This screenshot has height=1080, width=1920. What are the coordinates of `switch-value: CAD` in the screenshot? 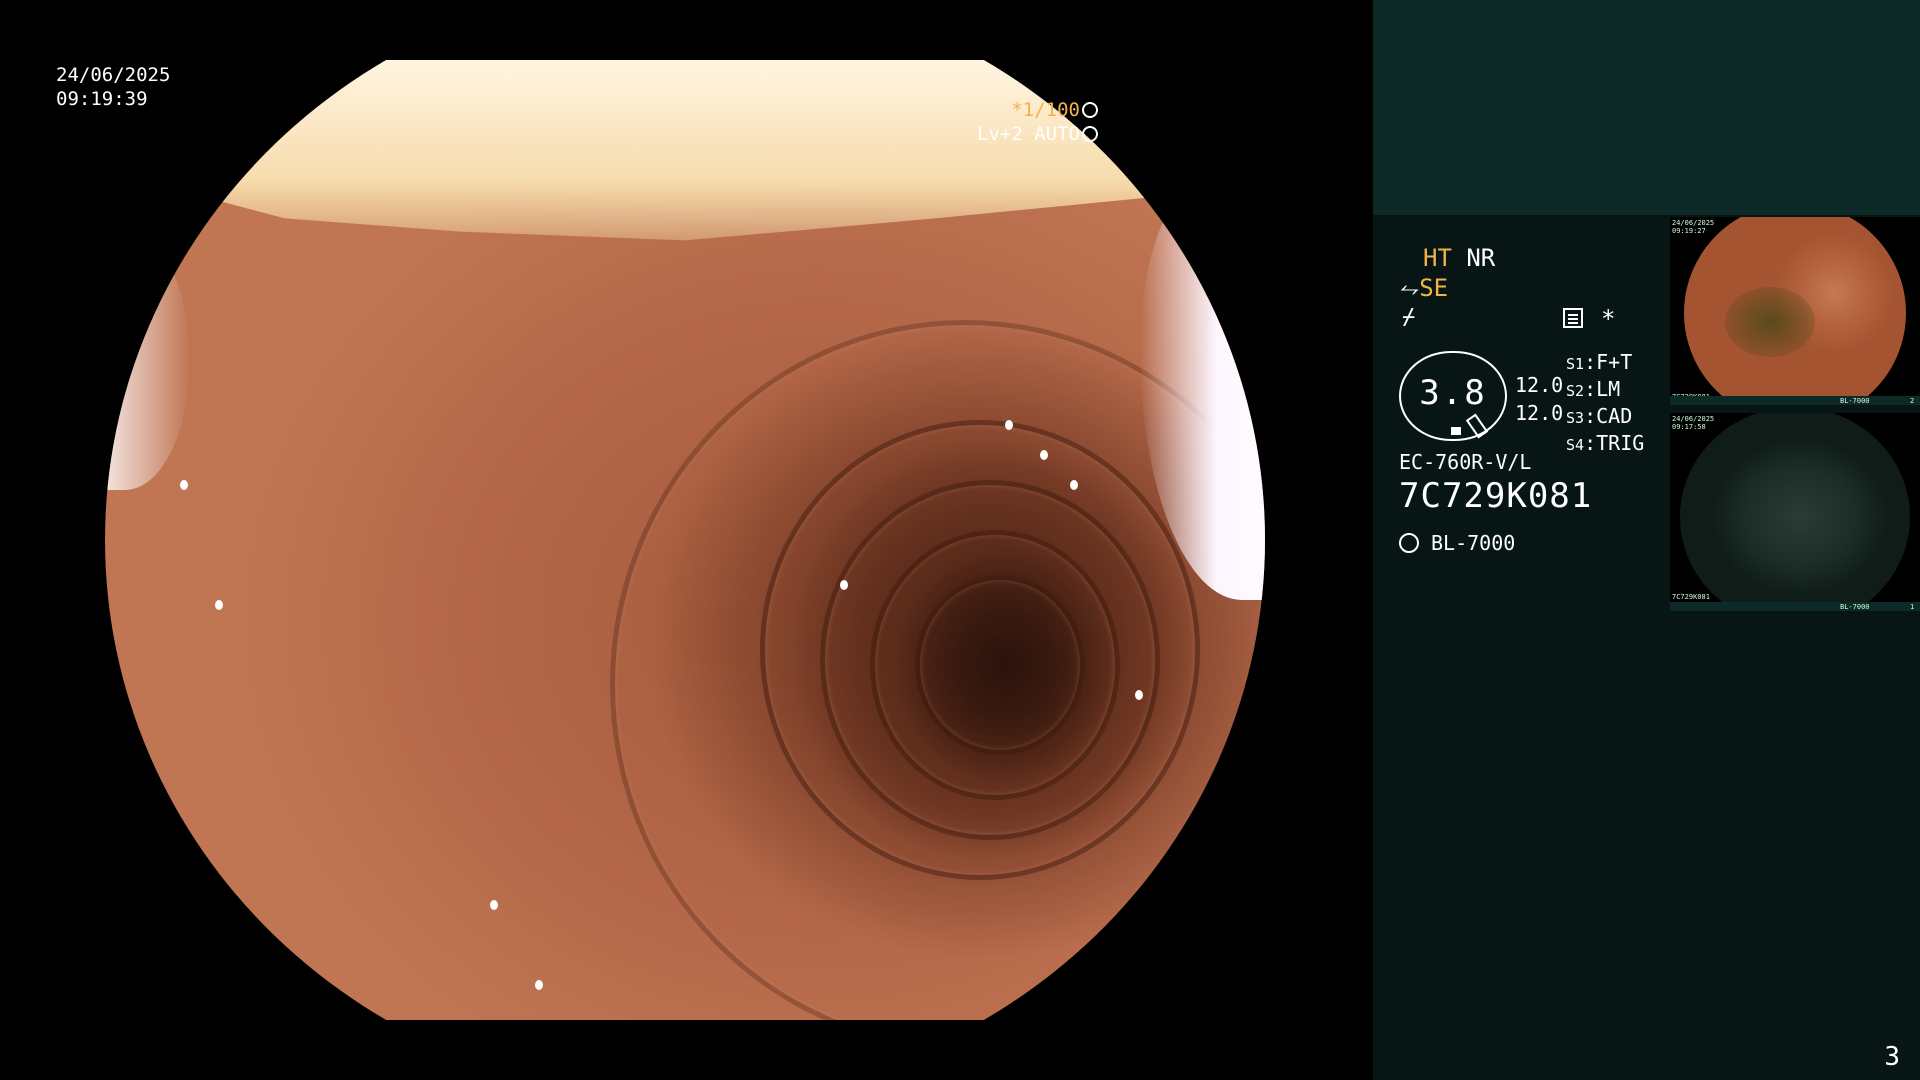 It's located at (1614, 416).